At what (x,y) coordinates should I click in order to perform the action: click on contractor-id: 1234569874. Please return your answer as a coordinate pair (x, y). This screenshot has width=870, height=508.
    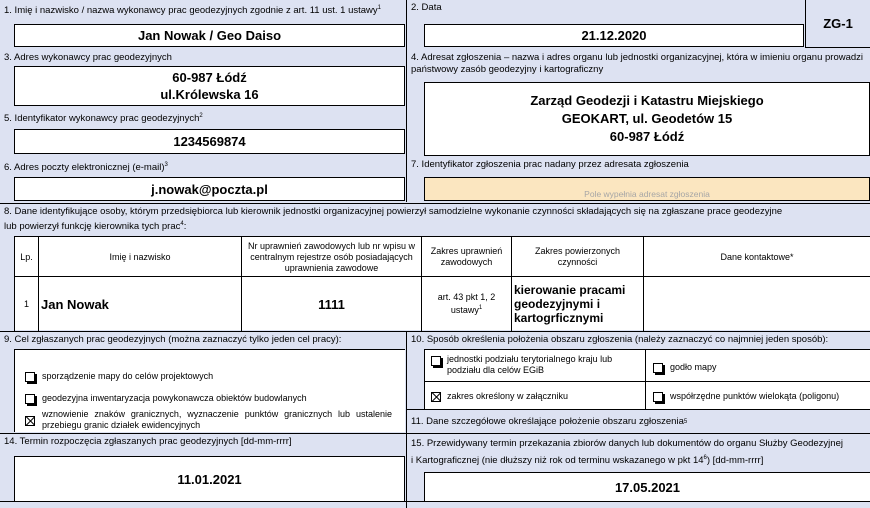
    Looking at the image, I should click on (209, 141).